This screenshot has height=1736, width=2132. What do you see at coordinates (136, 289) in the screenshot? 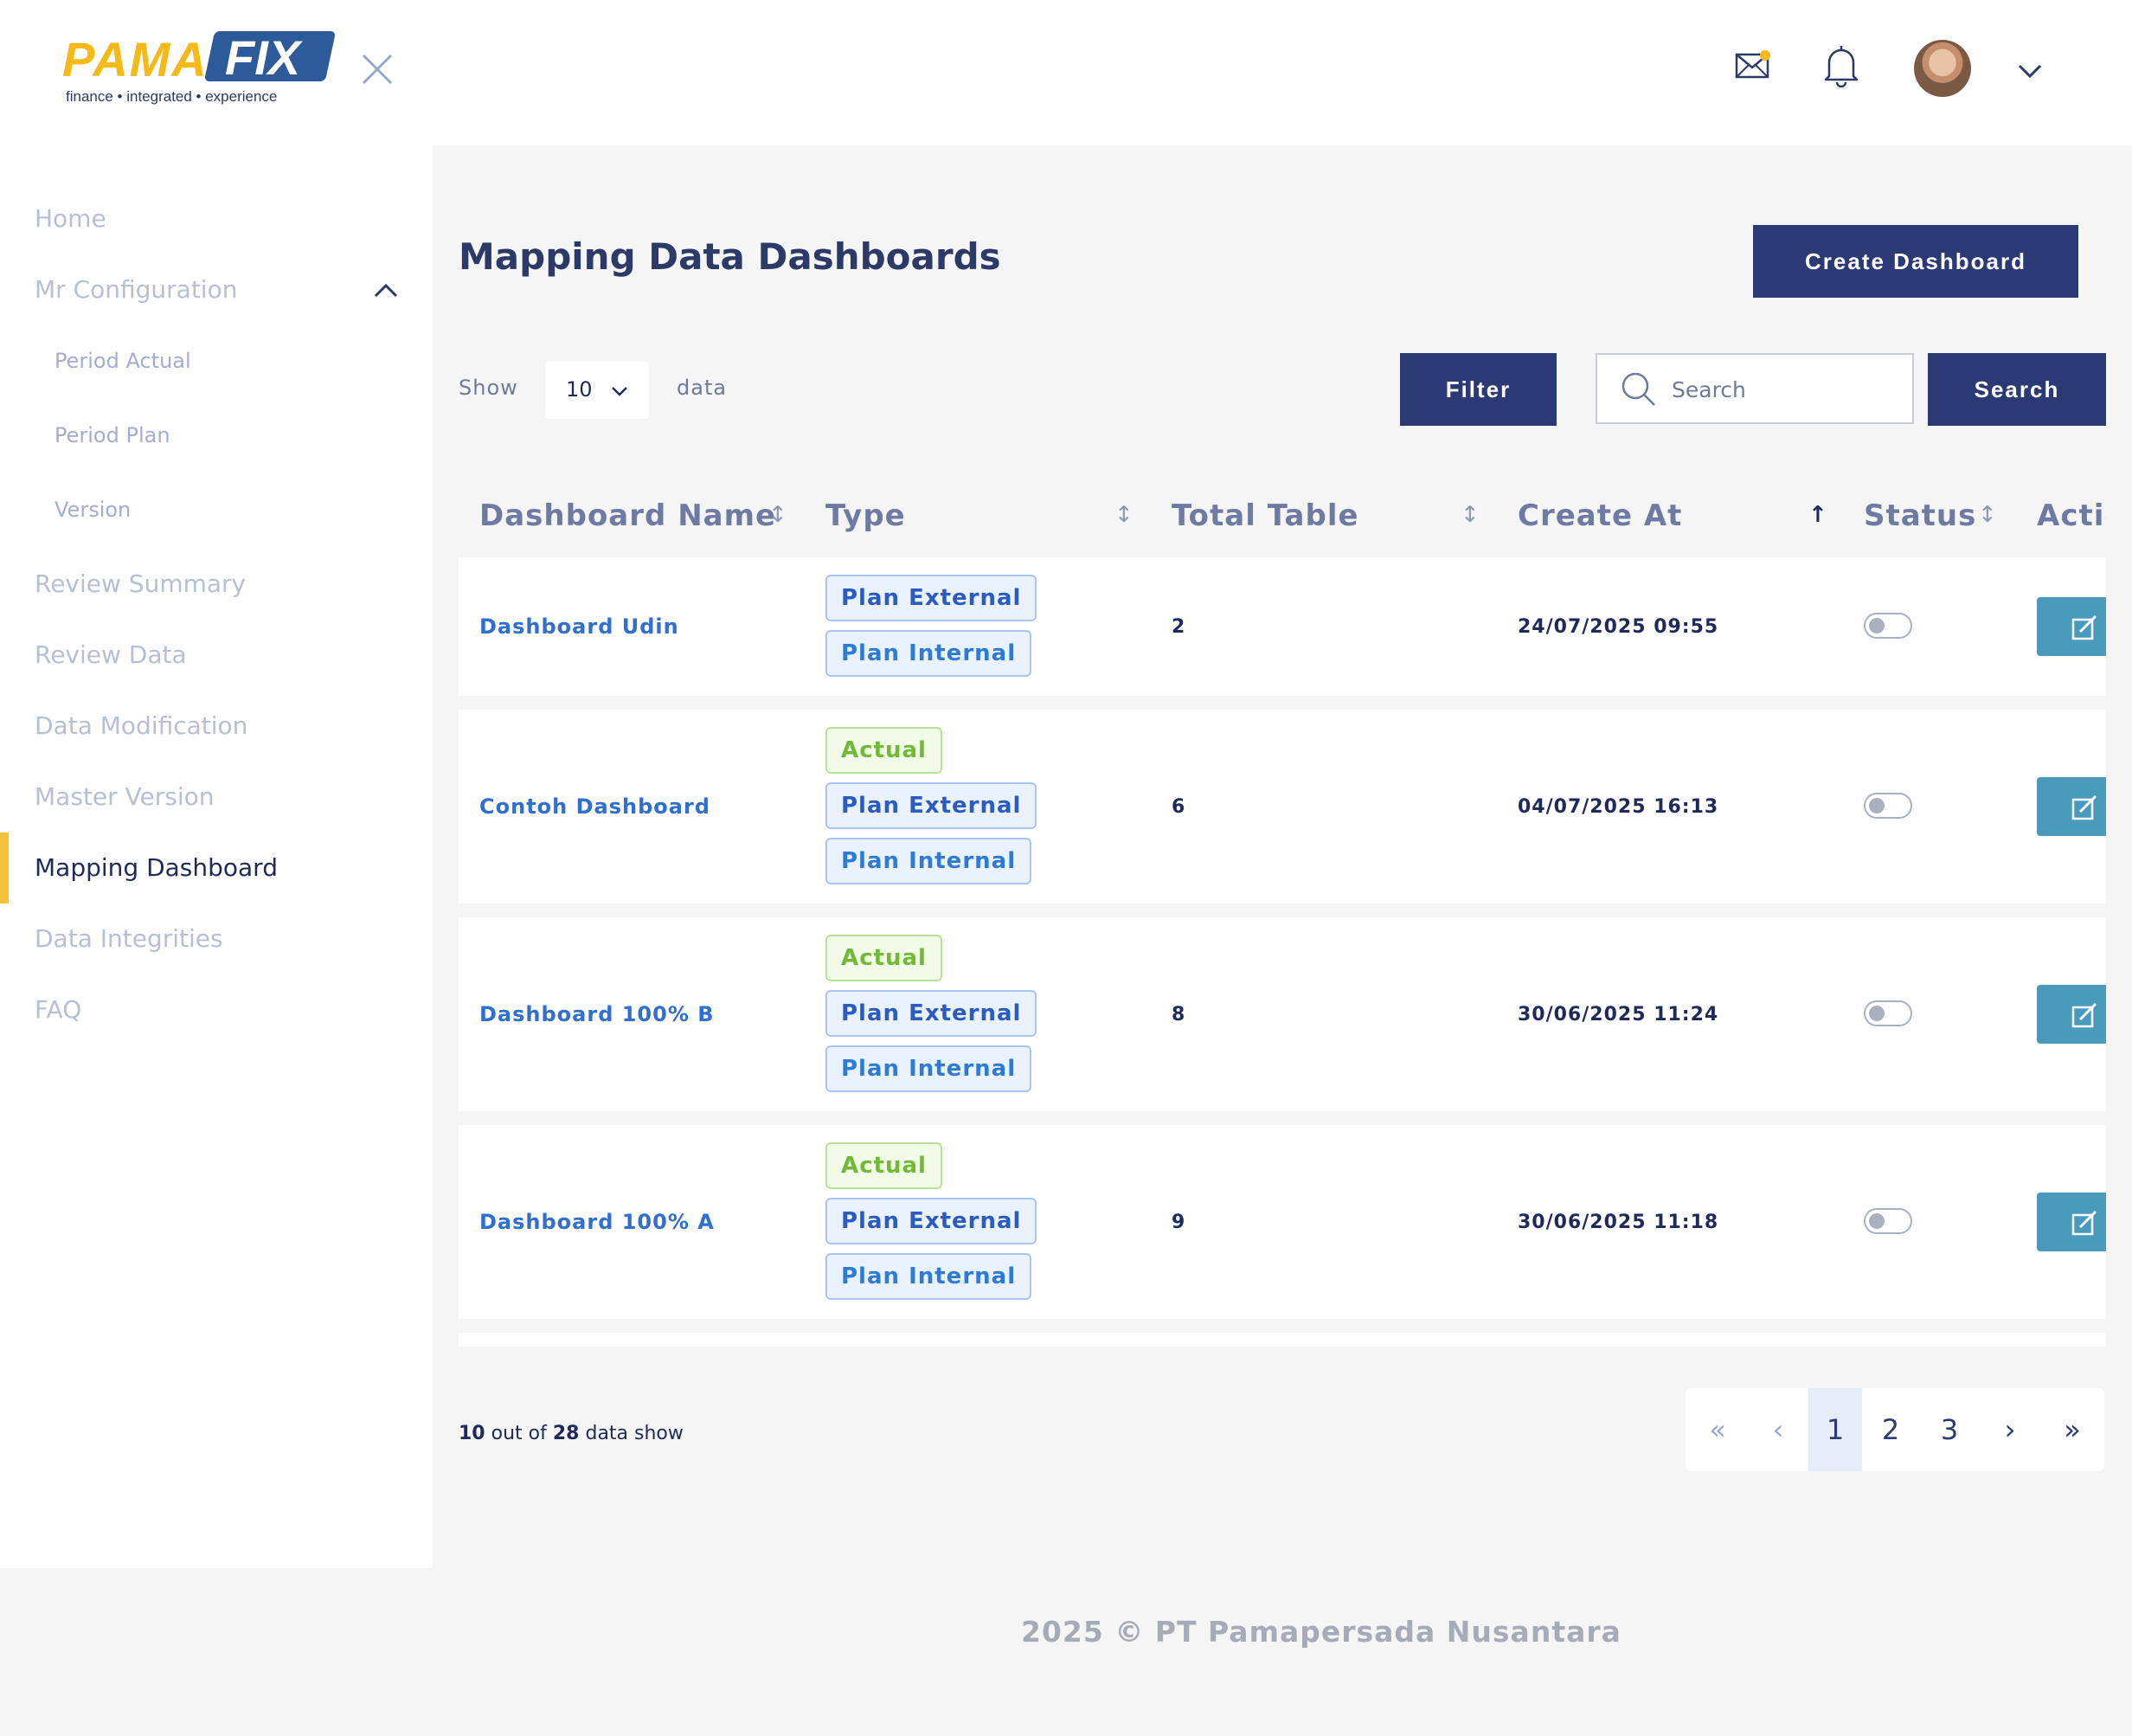
I see `sidebar-item-mr-configuration: Mr Configuration` at bounding box center [136, 289].